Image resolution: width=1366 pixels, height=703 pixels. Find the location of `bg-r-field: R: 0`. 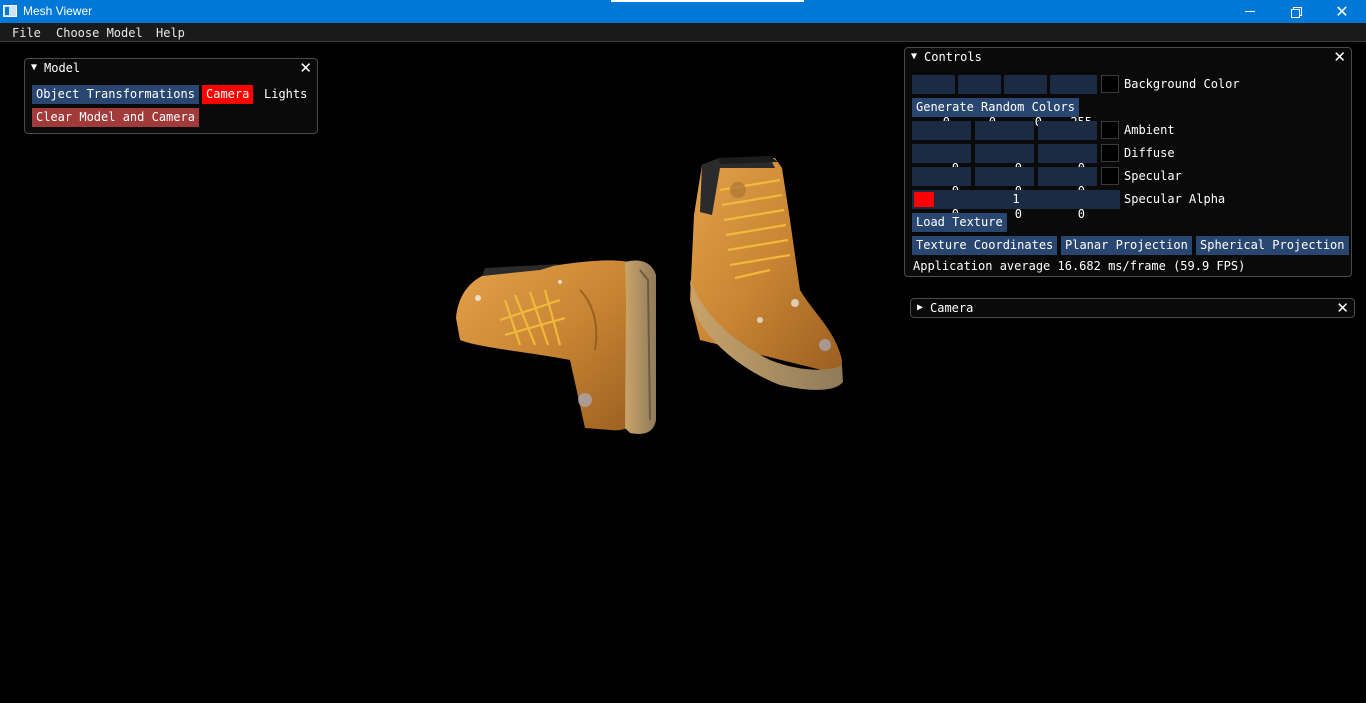

bg-r-field: R: 0 is located at coordinates (933, 102).